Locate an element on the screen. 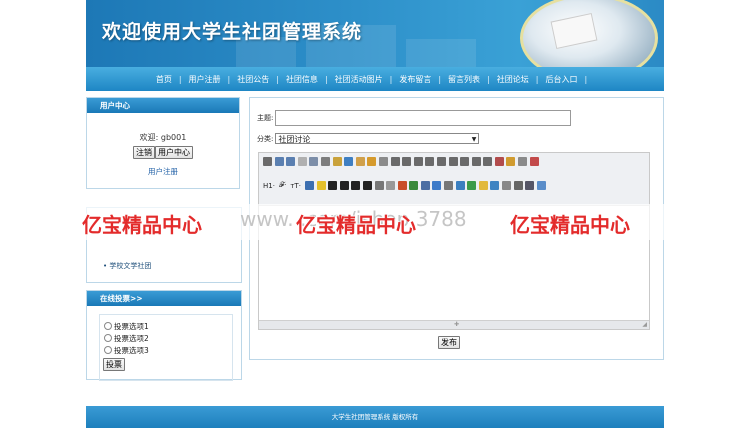 The width and height of the screenshot is (750, 434). vote-option-1: 投票选项1 is located at coordinates (168, 326).